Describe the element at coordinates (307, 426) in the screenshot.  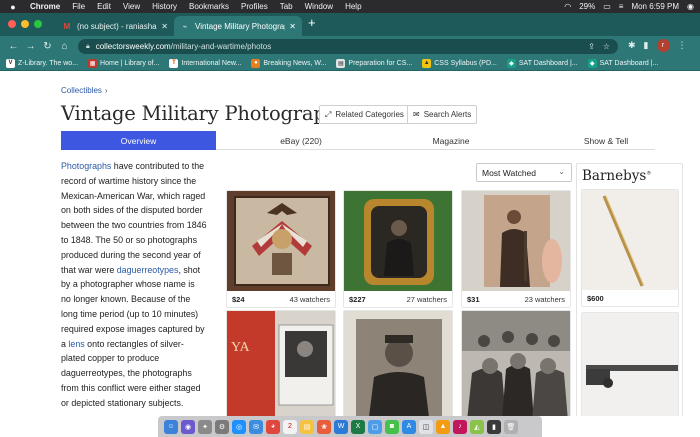
I see `notes-icon: ▤` at that location.